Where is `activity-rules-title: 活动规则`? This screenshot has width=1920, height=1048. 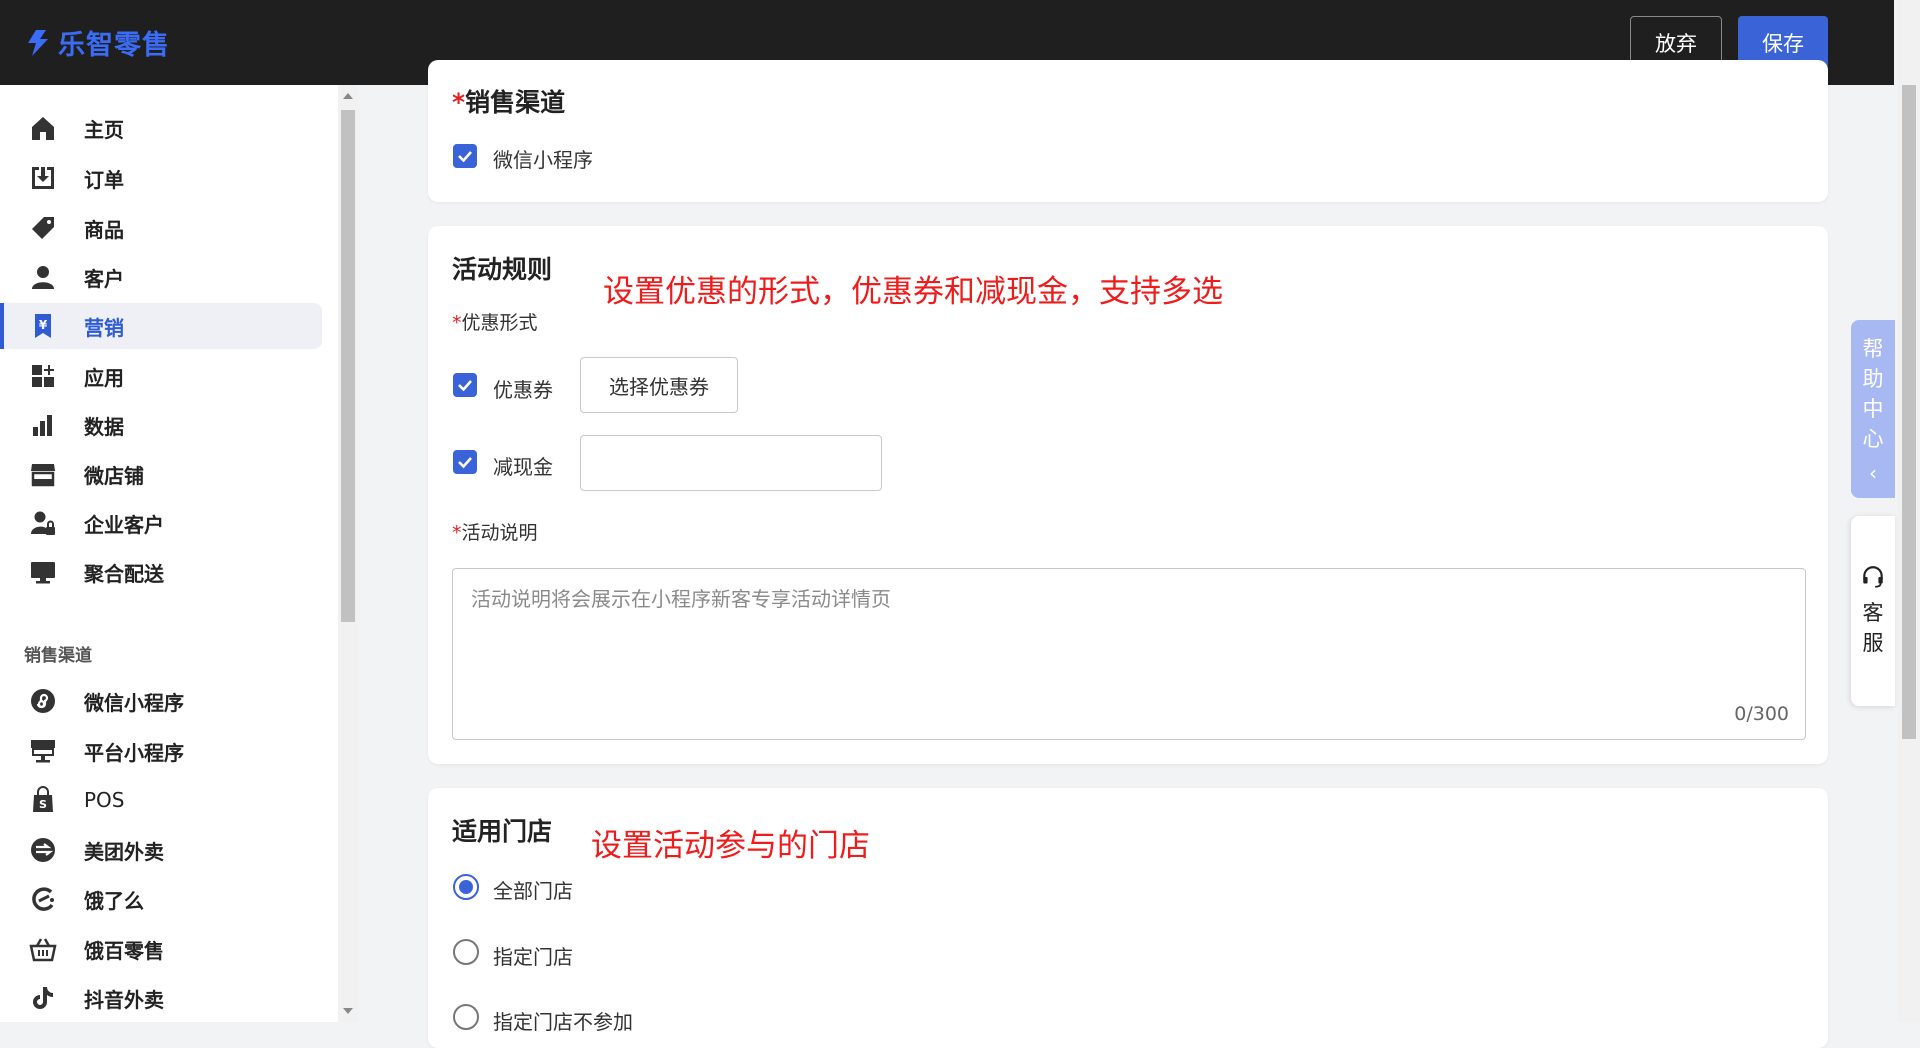
activity-rules-title: 活动规则 is located at coordinates (502, 269).